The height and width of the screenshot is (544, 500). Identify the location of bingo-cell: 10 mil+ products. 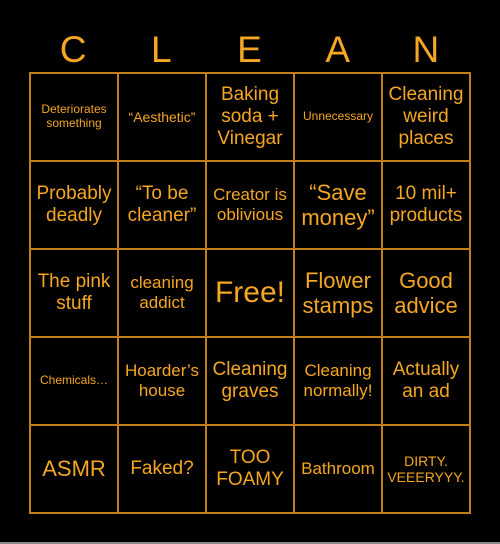
(427, 206).